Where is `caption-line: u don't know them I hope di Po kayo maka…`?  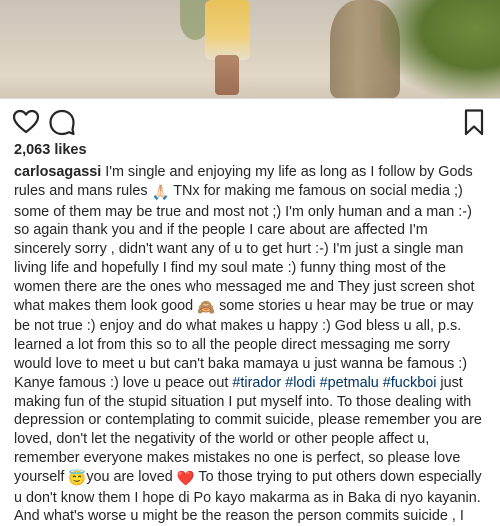
caption-line: u don't know them I hope di Po kayo maka… is located at coordinates (247, 497).